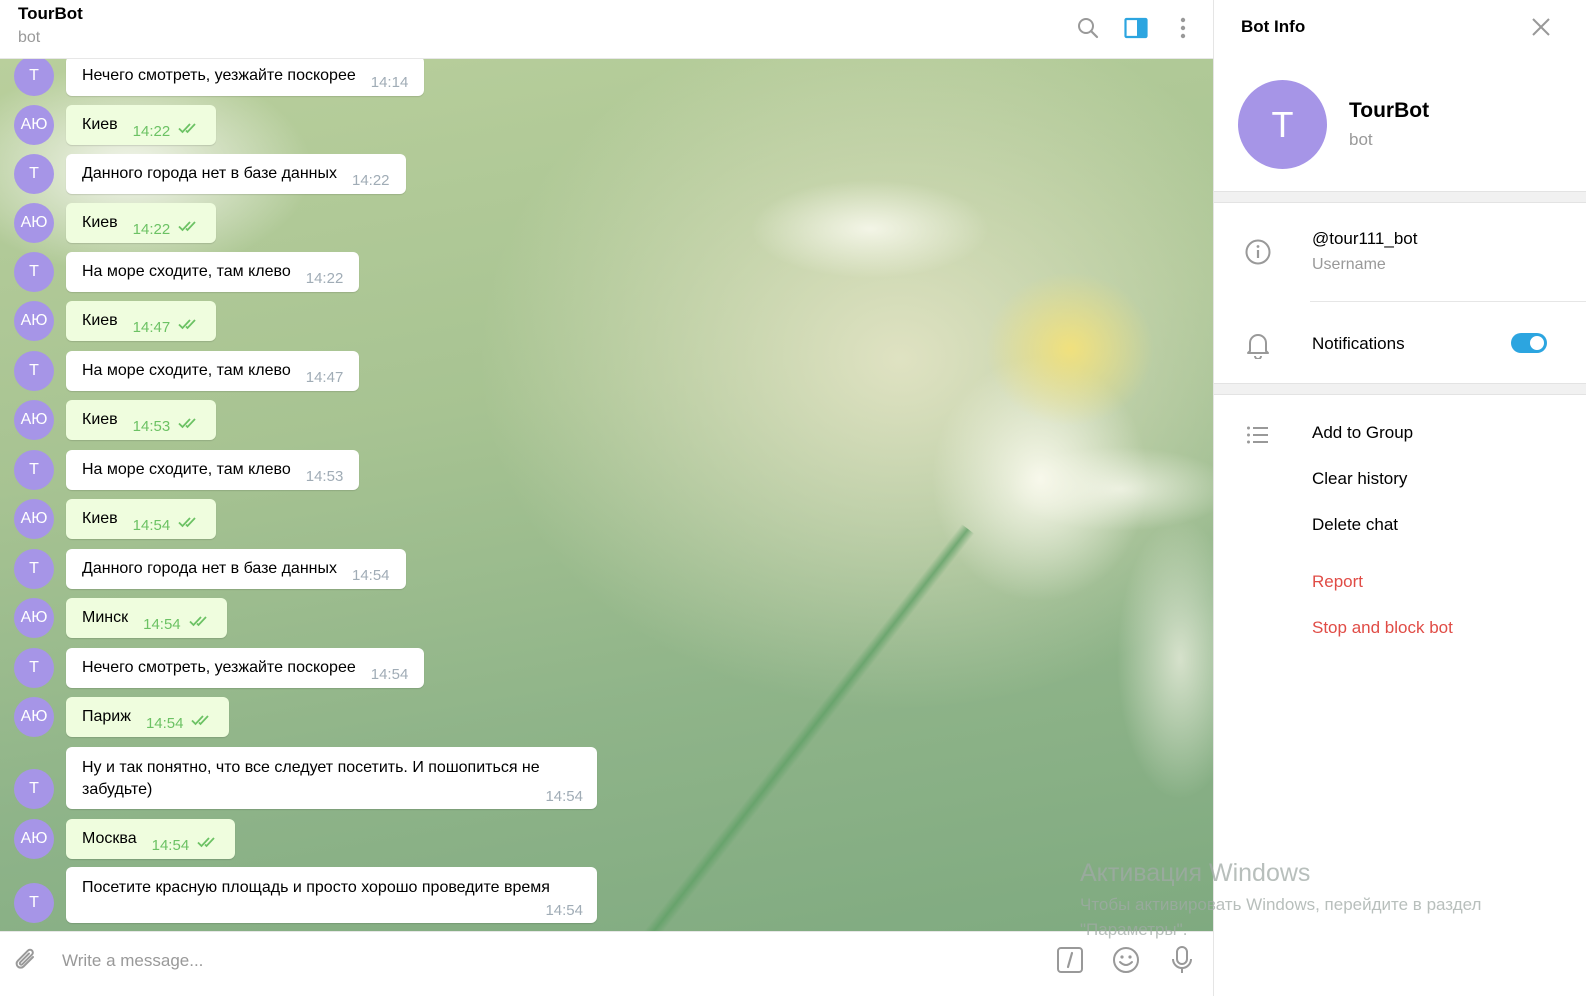  I want to click on outgoing-message: Киев 14:54, so click(141, 519).